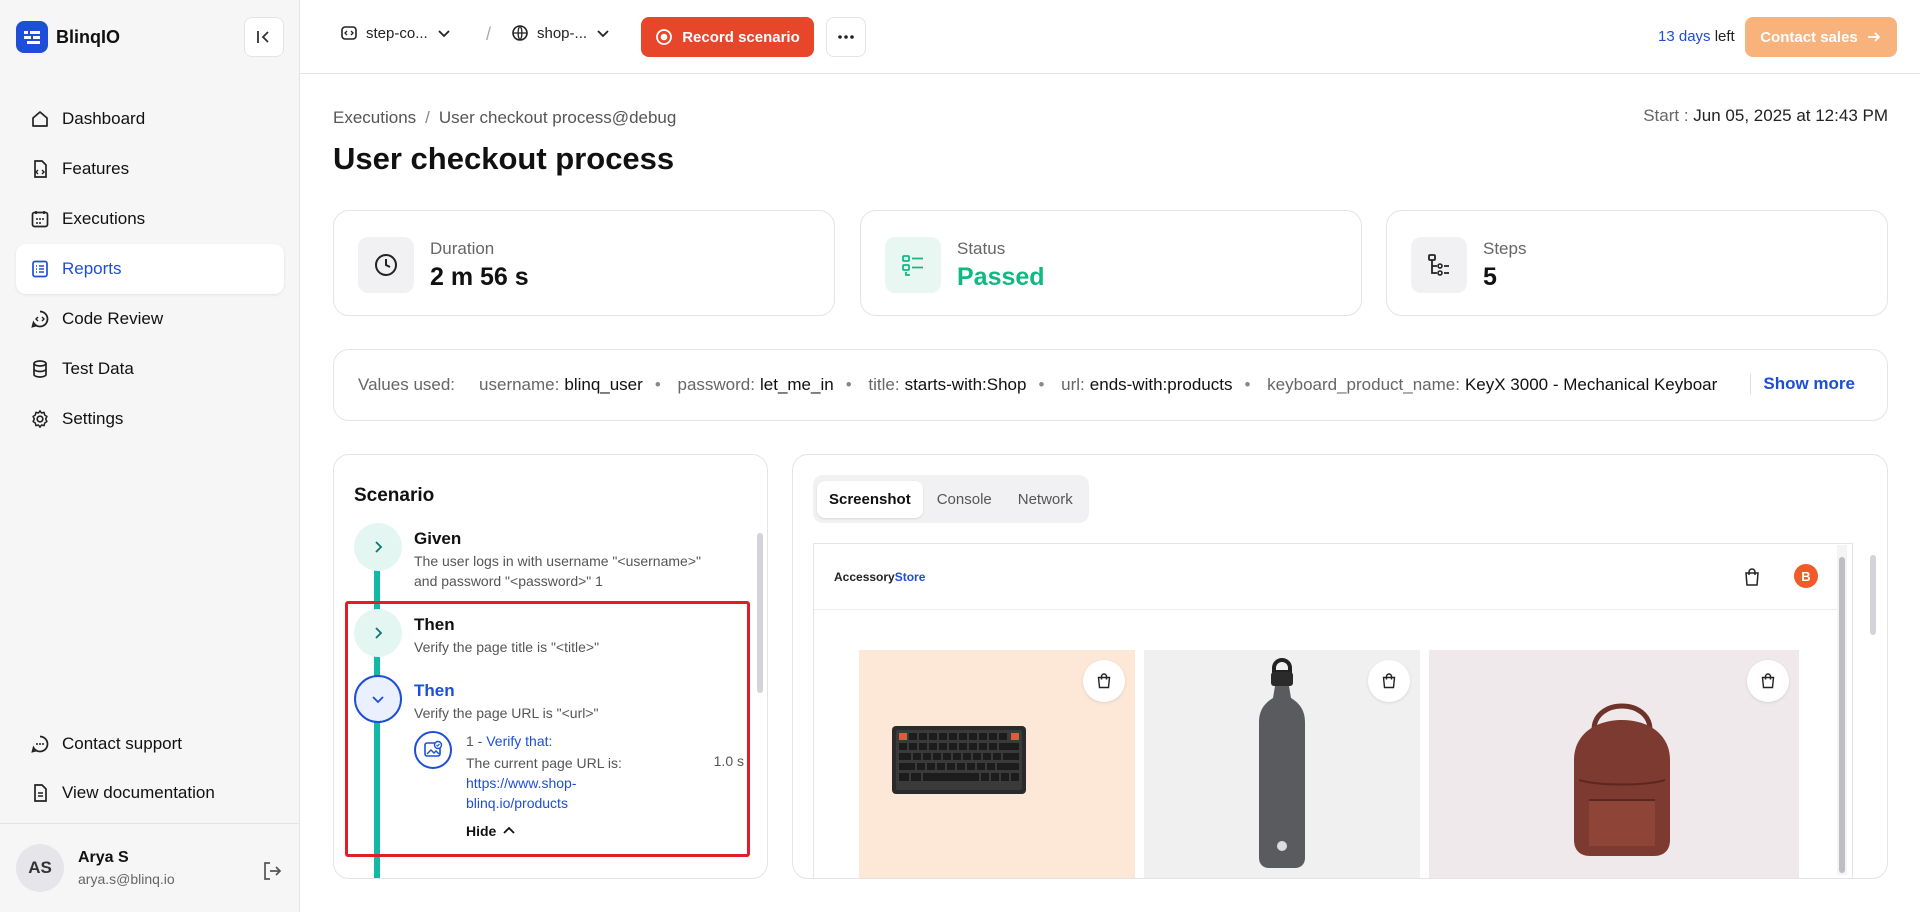  I want to click on sidebar-item-settings: Settings, so click(150, 419).